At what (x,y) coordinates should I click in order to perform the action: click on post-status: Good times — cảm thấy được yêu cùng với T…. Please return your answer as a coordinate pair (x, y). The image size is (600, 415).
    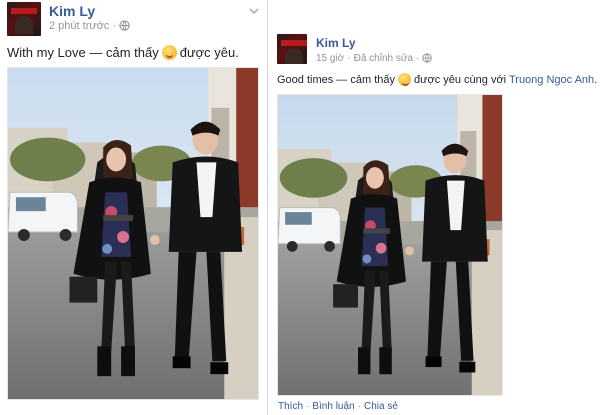
    Looking at the image, I should click on (437, 79).